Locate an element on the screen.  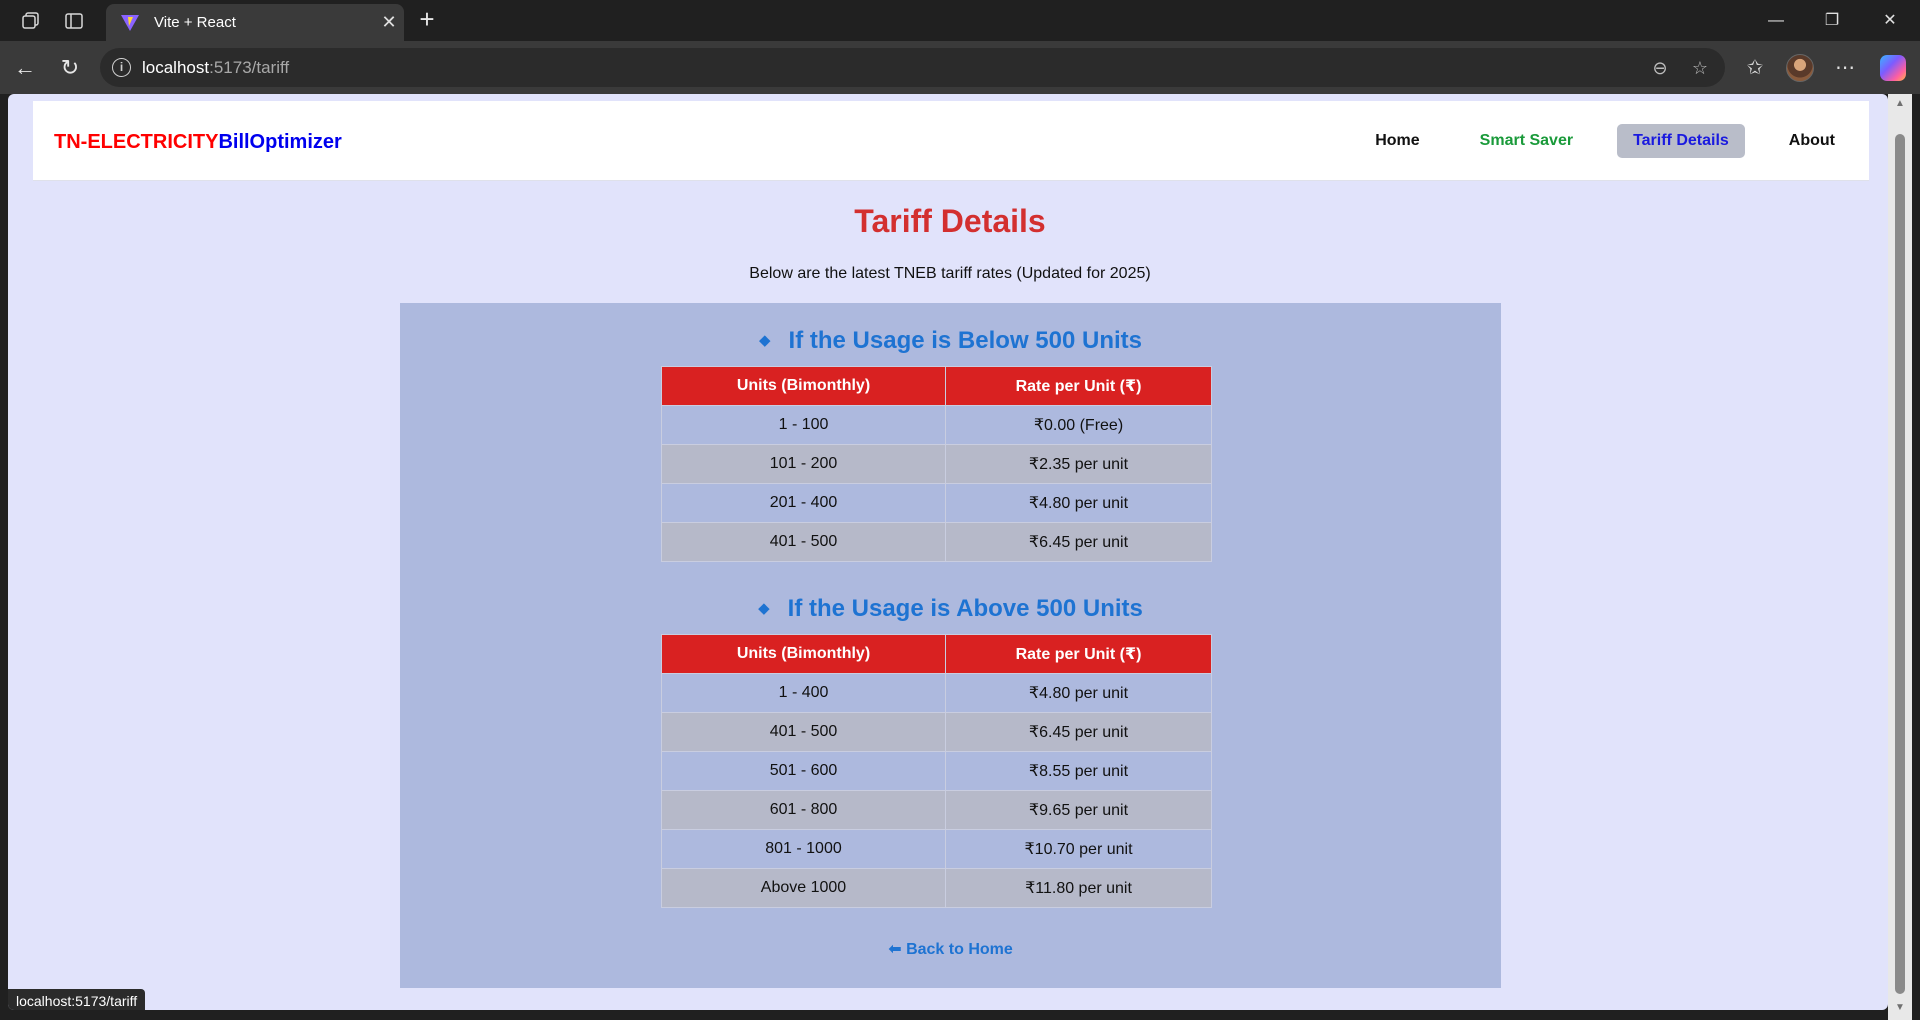
back-icon: ← is located at coordinates (25, 68).